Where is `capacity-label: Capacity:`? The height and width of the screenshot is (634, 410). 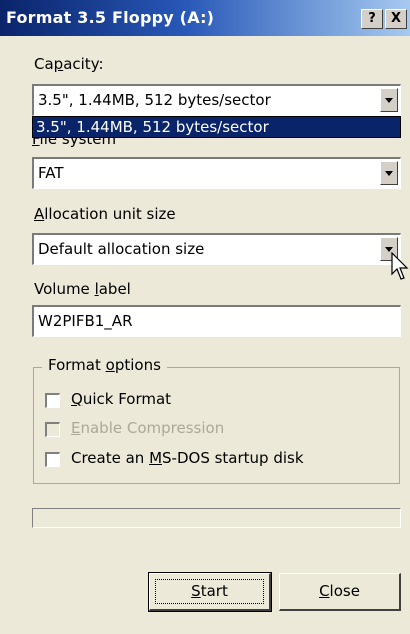 capacity-label: Capacity: is located at coordinates (69, 64).